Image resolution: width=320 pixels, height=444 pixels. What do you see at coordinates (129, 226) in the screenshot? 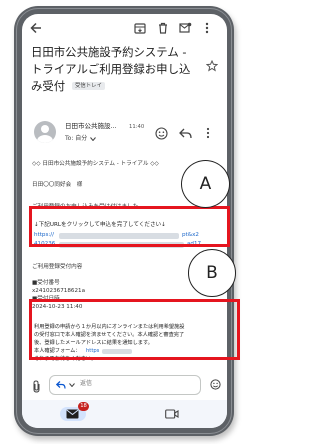
I see `highlight-box-a` at bounding box center [129, 226].